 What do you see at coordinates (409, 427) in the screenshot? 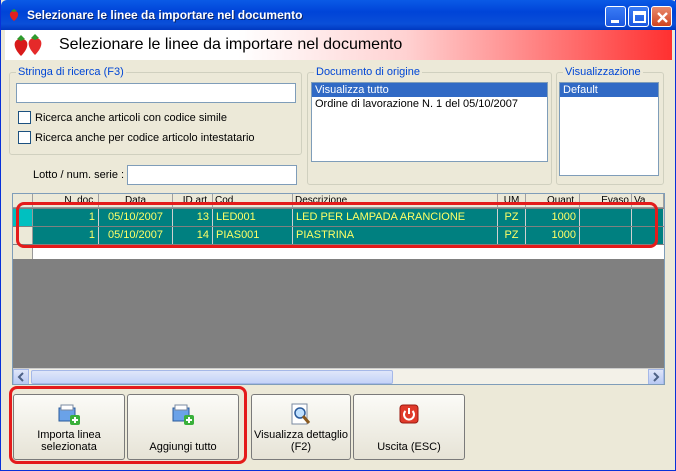
I see `exit-button: Uscita (ESC)` at bounding box center [409, 427].